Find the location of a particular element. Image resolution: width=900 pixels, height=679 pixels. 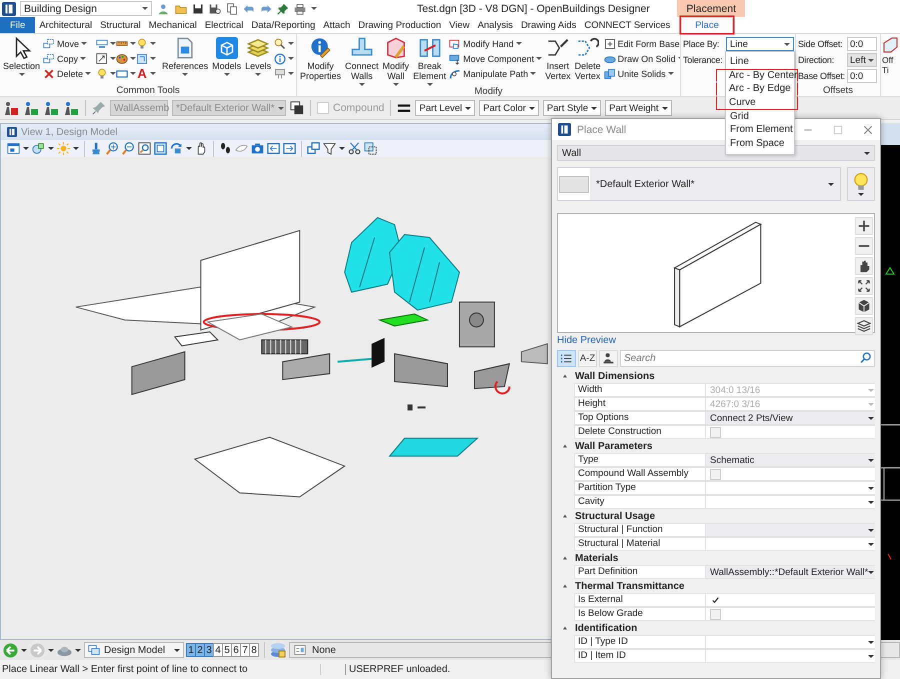

ribbon-button: Unite Solids is located at coordinates (642, 73).